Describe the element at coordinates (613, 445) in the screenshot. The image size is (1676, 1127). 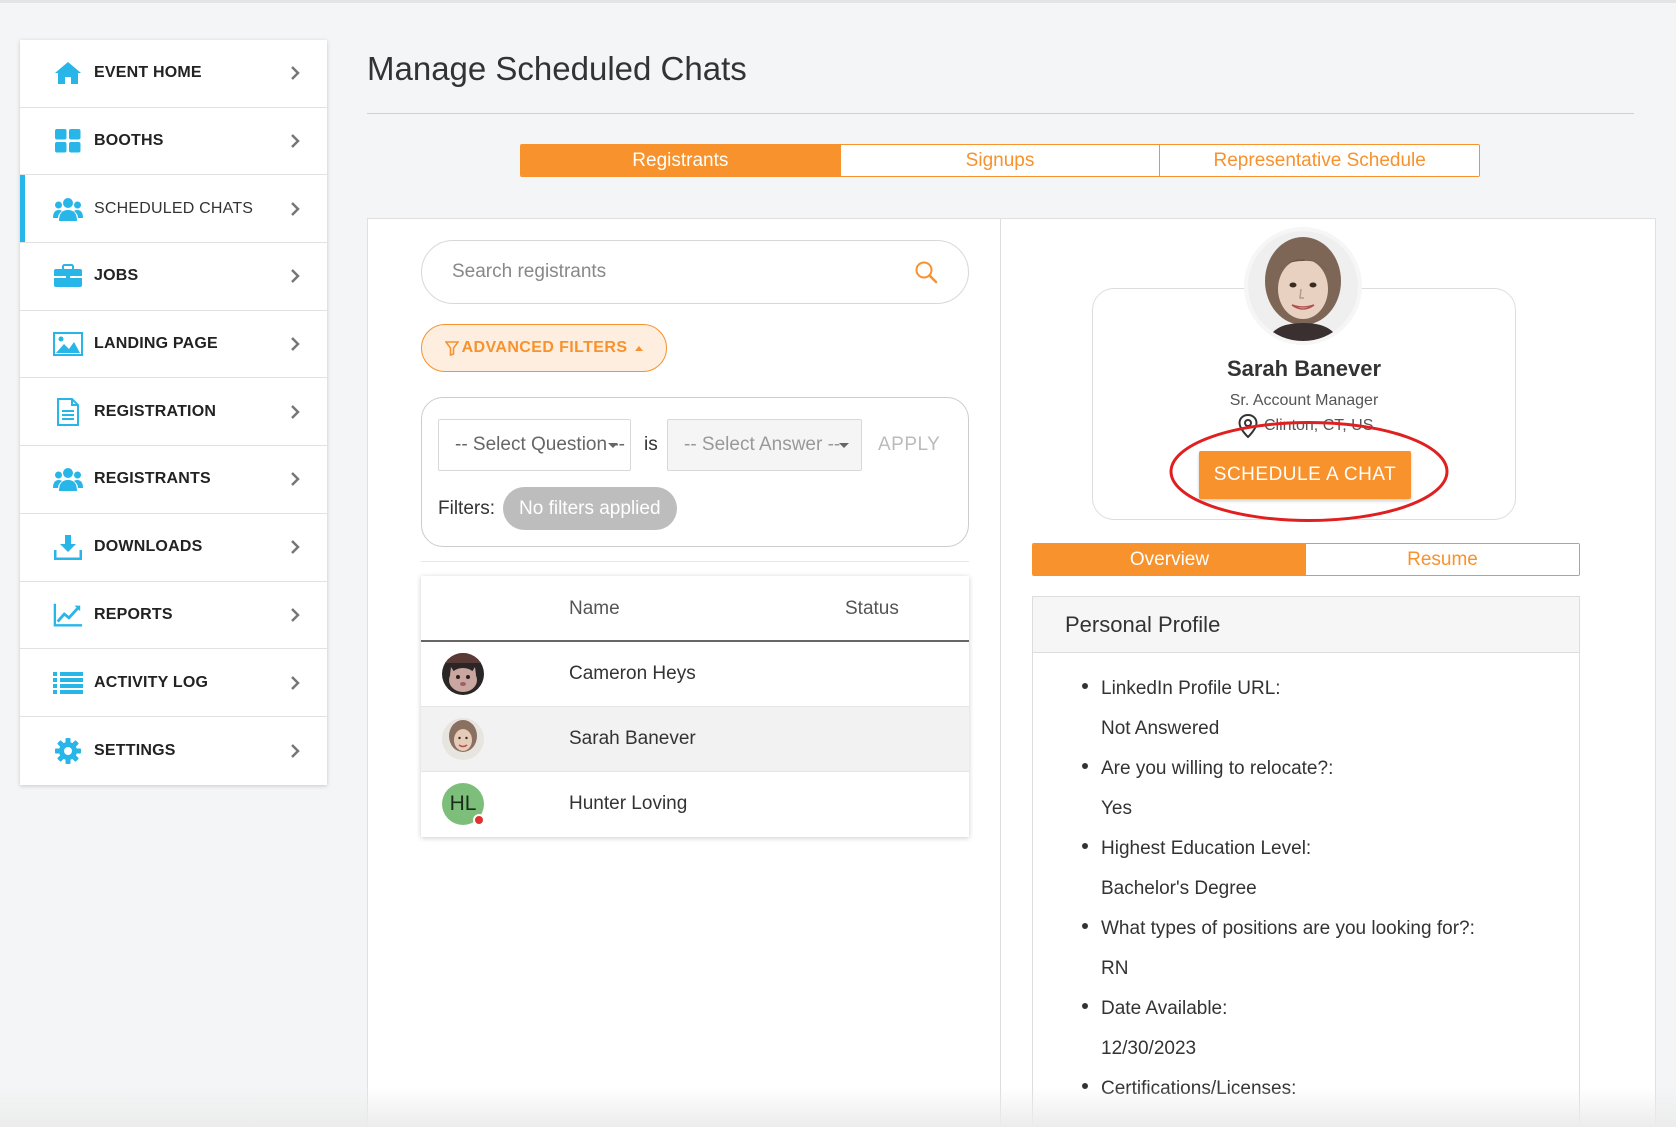
I see `caret-down-icon` at that location.